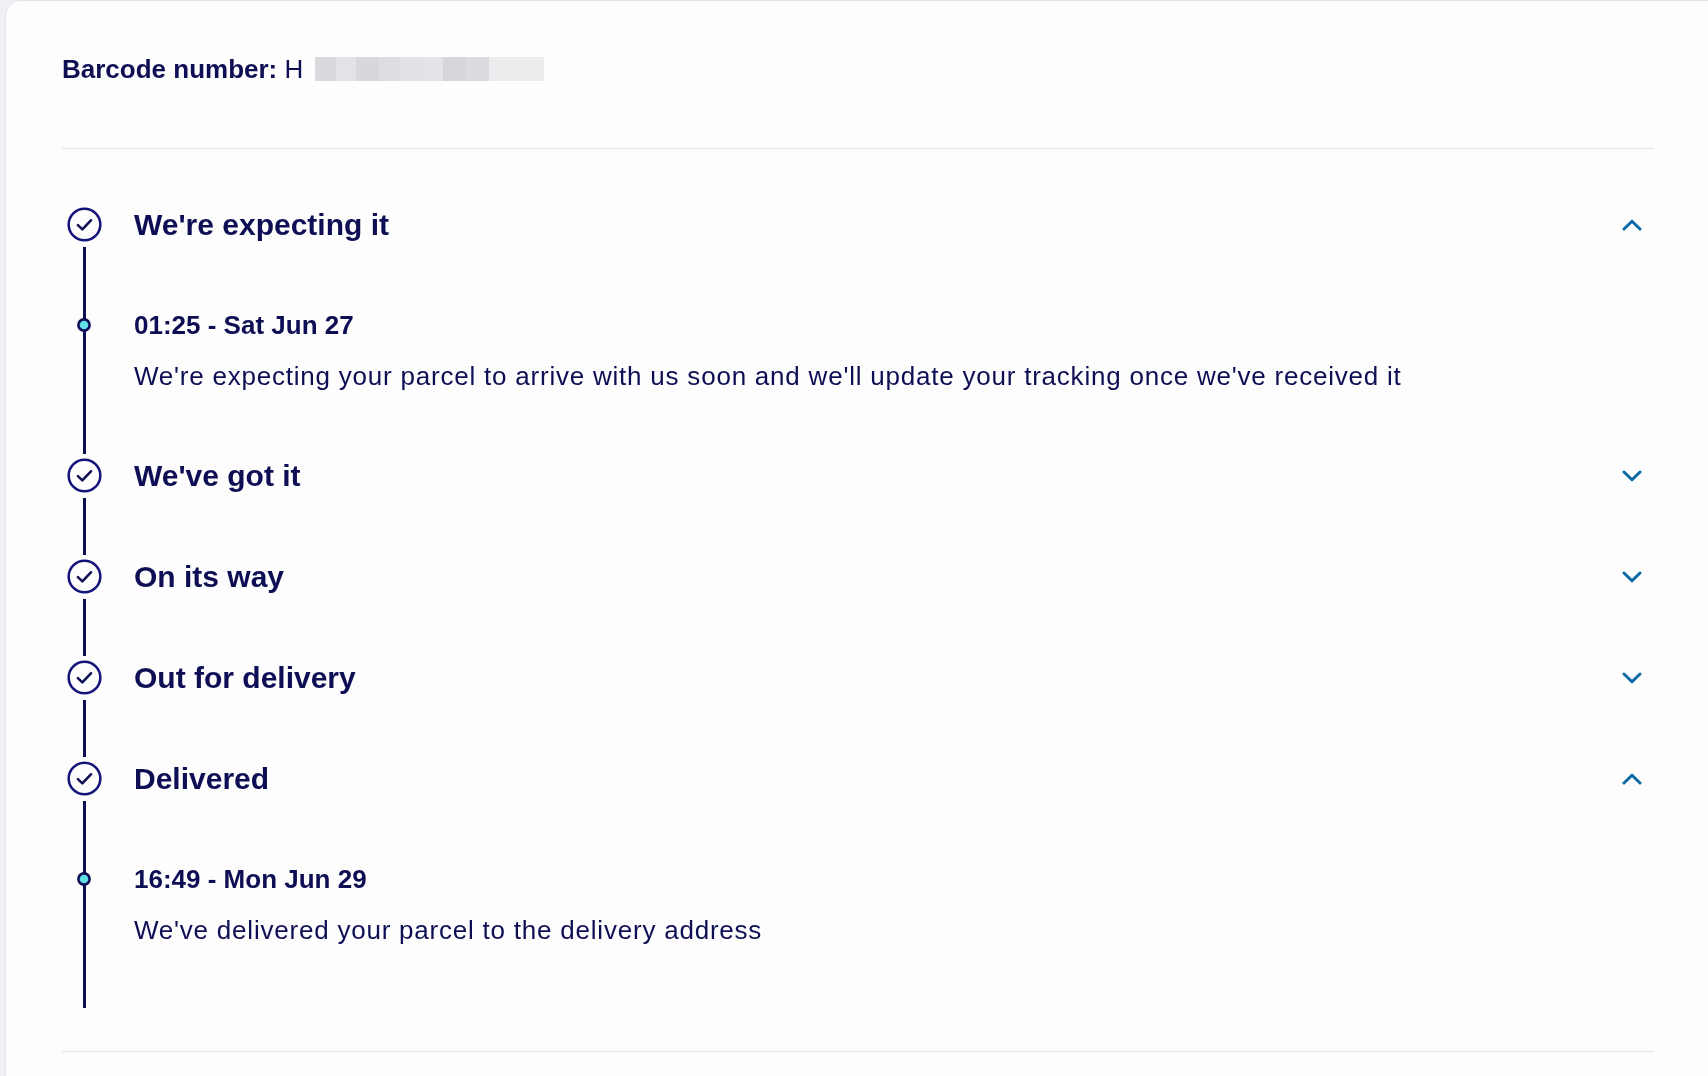 This screenshot has height=1076, width=1708. I want to click on event-description: We've delivered your parcel to the delivery address, so click(449, 930).